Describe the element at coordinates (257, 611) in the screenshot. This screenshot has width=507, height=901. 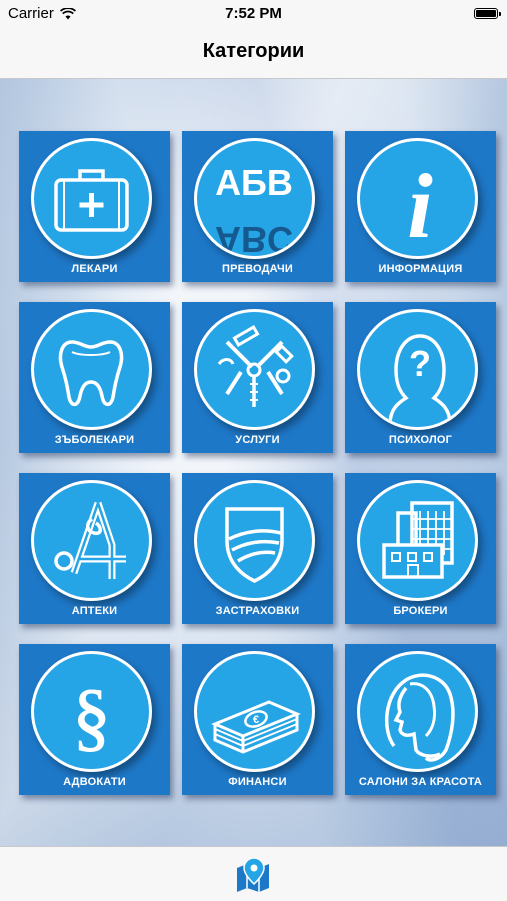
I see `tile-label: ЗАСТРАХОВКИ` at that location.